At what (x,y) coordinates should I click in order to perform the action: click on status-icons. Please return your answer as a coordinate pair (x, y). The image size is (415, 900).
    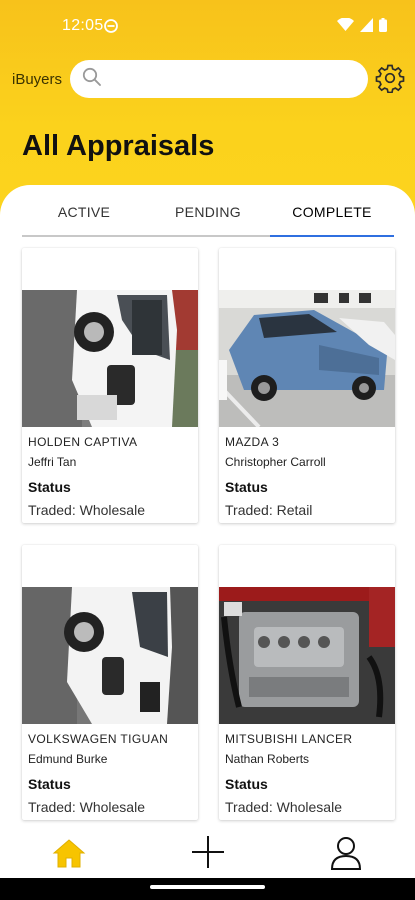
    Looking at the image, I should click on (362, 25).